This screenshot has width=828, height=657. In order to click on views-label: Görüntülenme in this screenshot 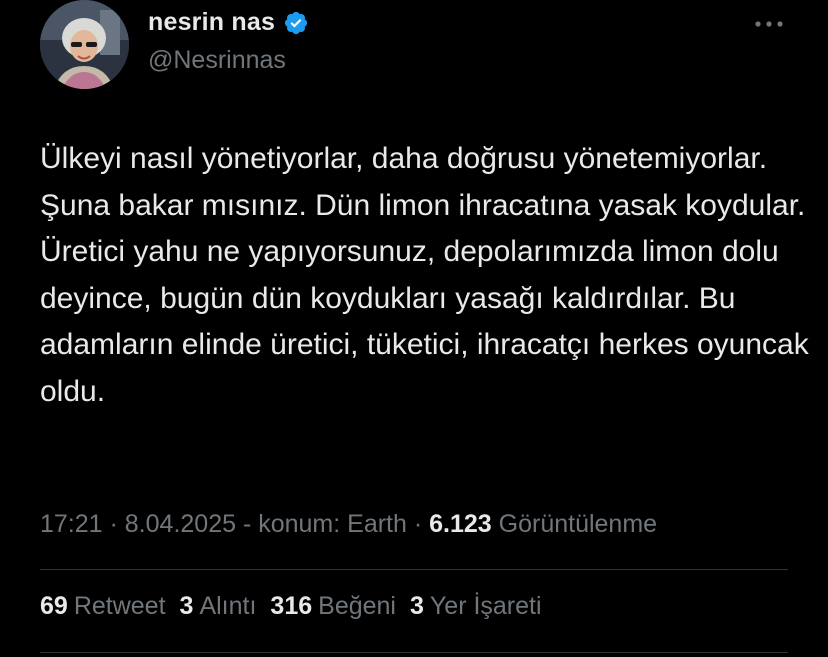, I will do `click(578, 524)`.